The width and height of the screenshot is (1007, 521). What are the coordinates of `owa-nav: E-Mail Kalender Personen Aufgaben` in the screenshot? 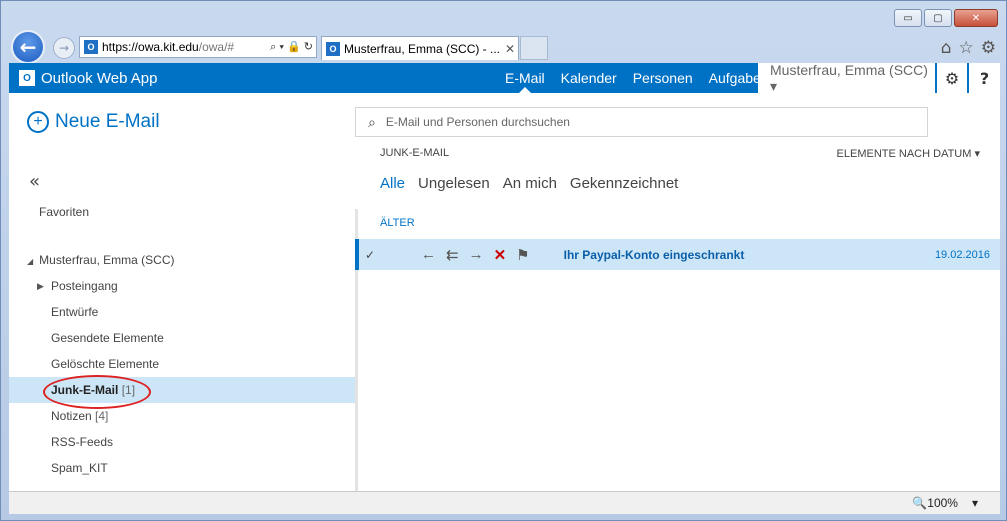 It's located at (637, 78).